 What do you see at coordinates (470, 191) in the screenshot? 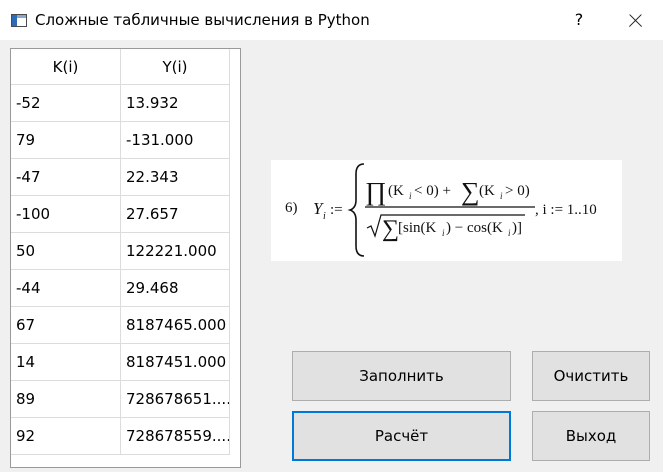
I see `sum-symbol-1: ∑` at bounding box center [470, 191].